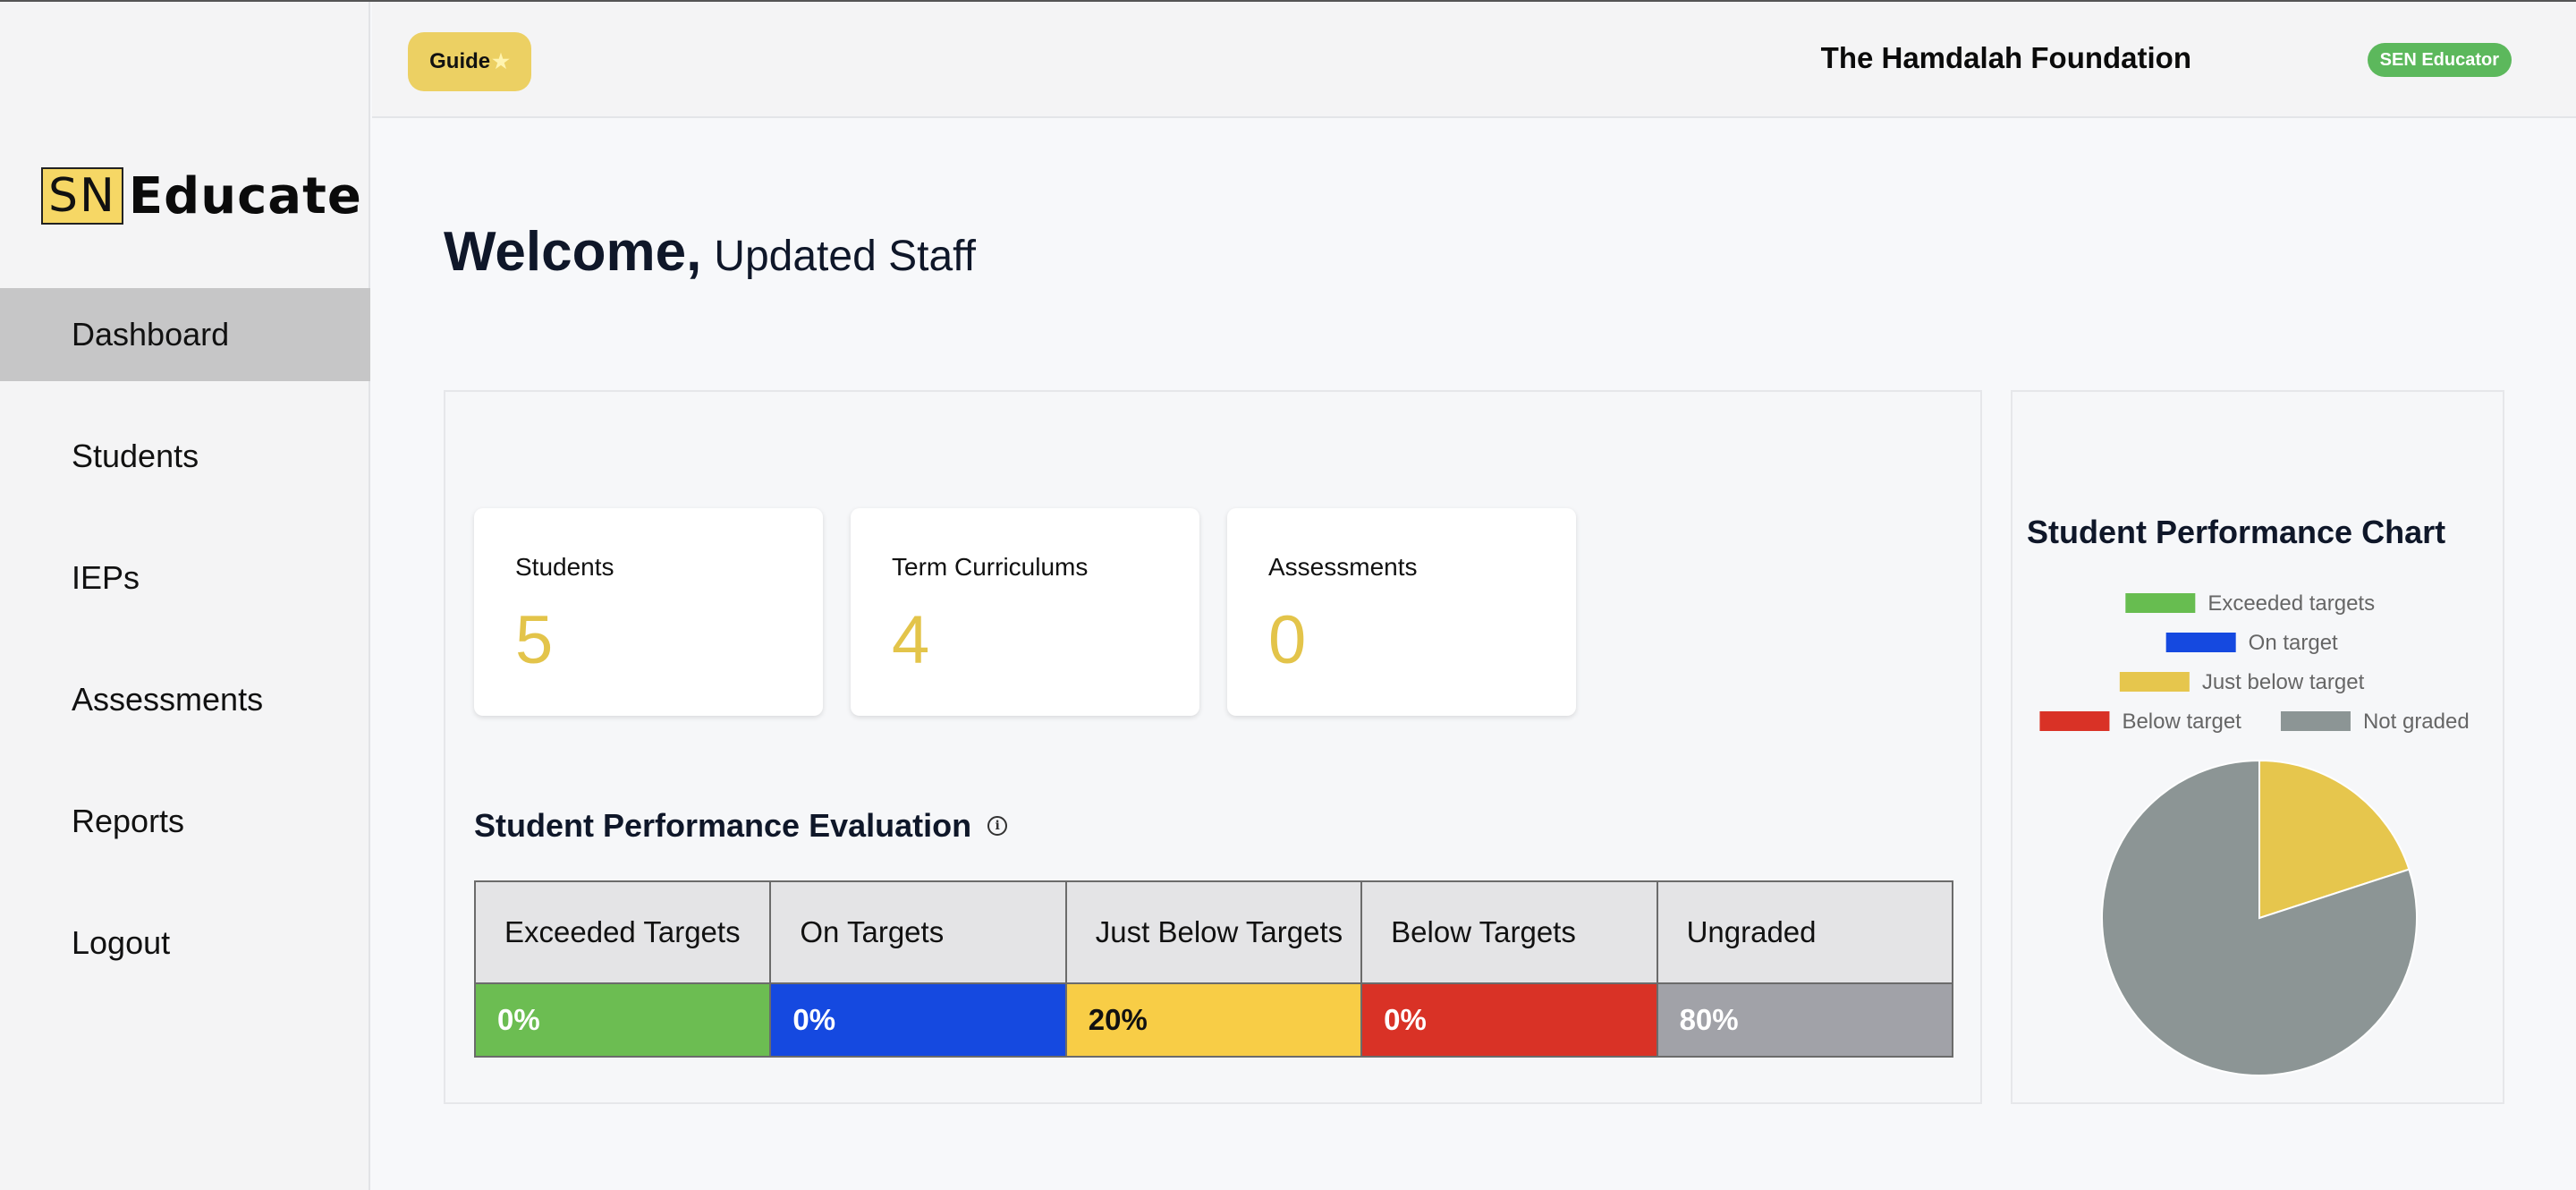 The image size is (2576, 1190). What do you see at coordinates (622, 932) in the screenshot?
I see `column-header: Exceeded Targets` at bounding box center [622, 932].